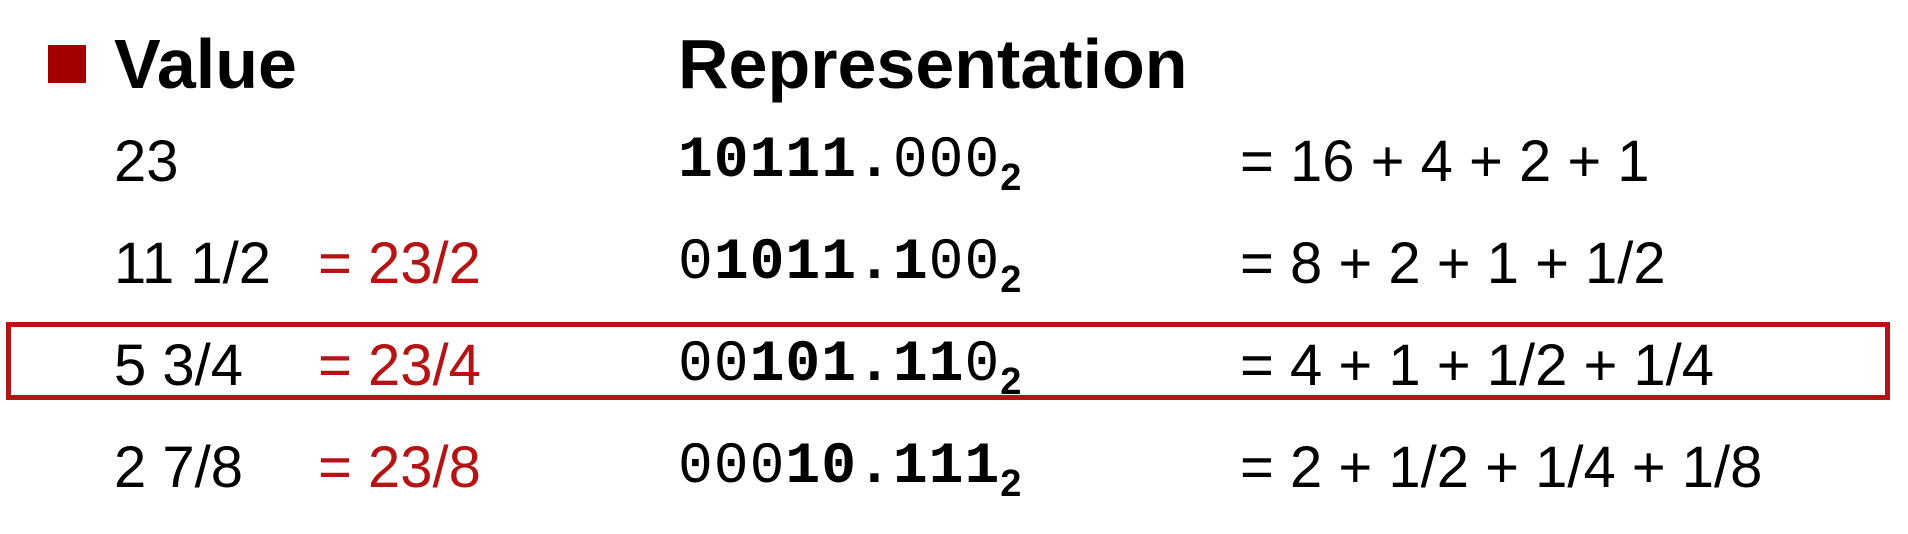 The height and width of the screenshot is (534, 1908). What do you see at coordinates (178, 365) in the screenshot?
I see `value-cell: 5 3/4` at bounding box center [178, 365].